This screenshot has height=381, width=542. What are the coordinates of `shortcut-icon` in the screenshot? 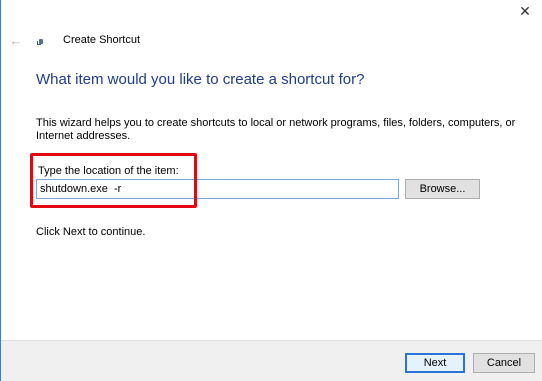 It's located at (41, 40).